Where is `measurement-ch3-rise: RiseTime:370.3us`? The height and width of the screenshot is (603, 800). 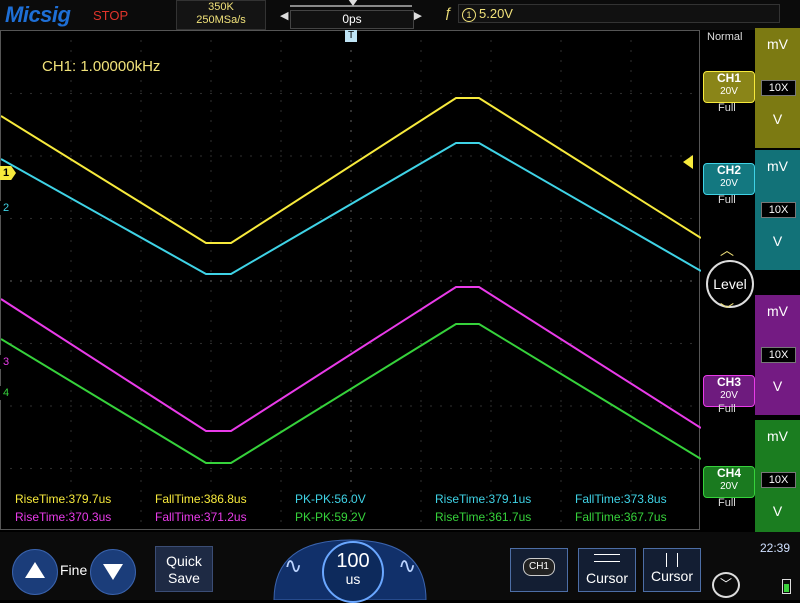
measurement-ch3-rise: RiseTime:370.3us is located at coordinates (63, 517).